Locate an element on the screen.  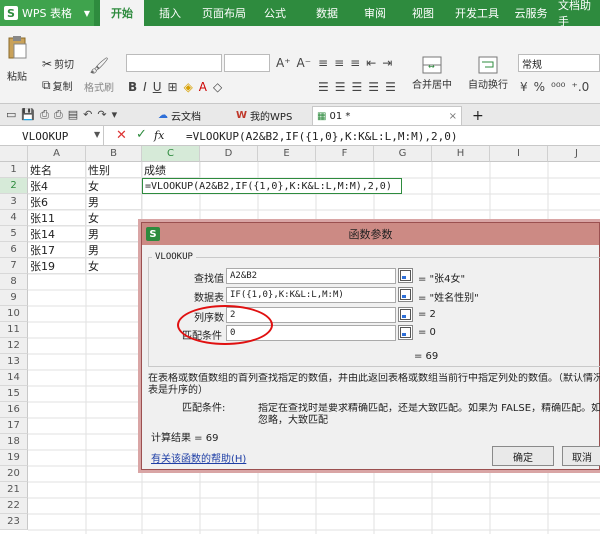
app-menu-button: S WPS 表格 ▼ is located at coordinates (47, 13).